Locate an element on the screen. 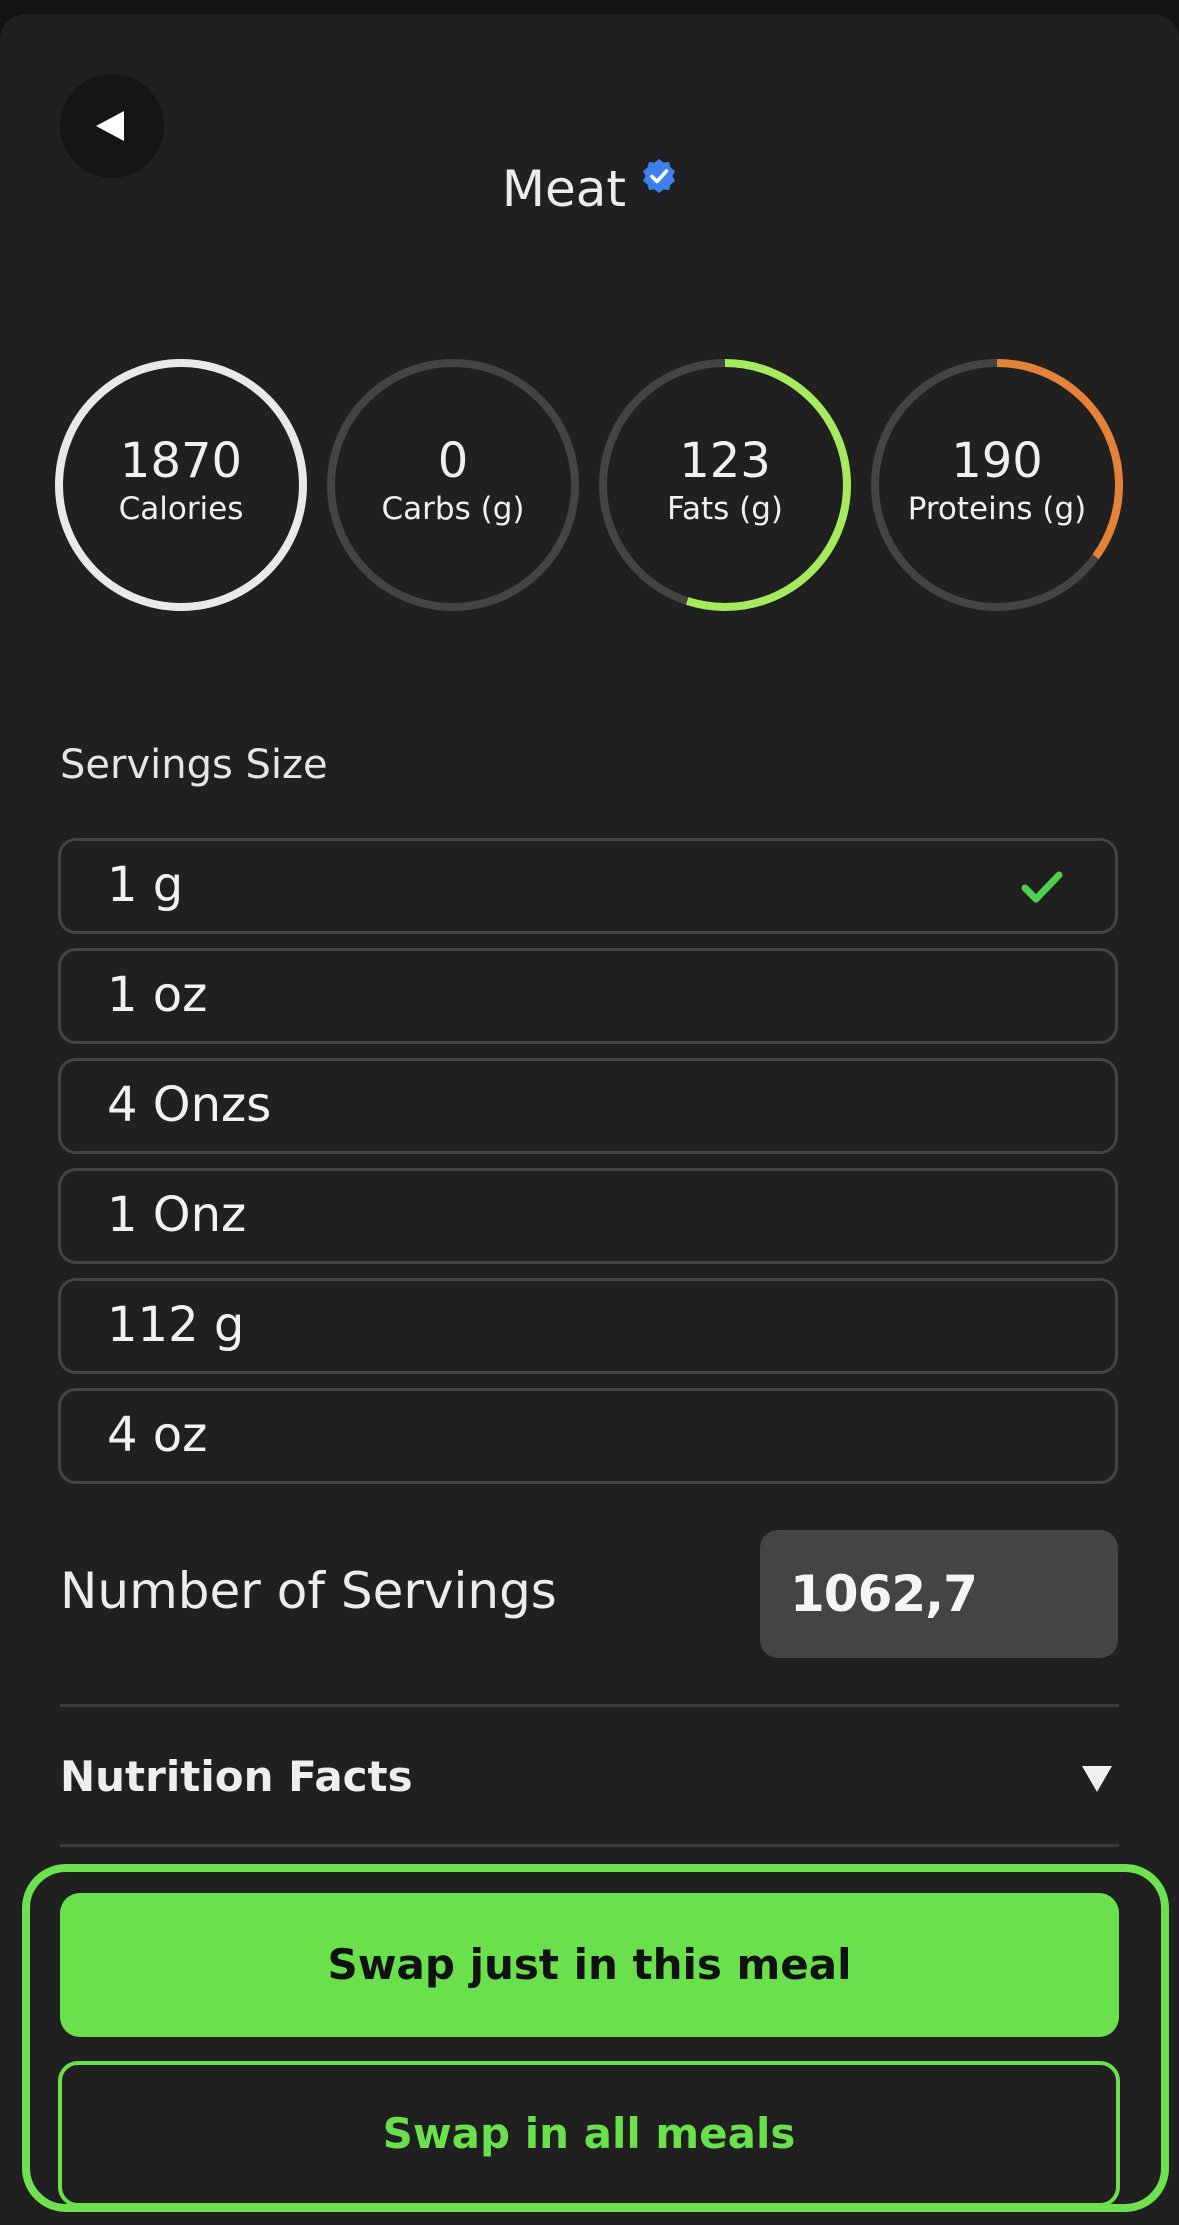  macro-rings is located at coordinates (589, 485).